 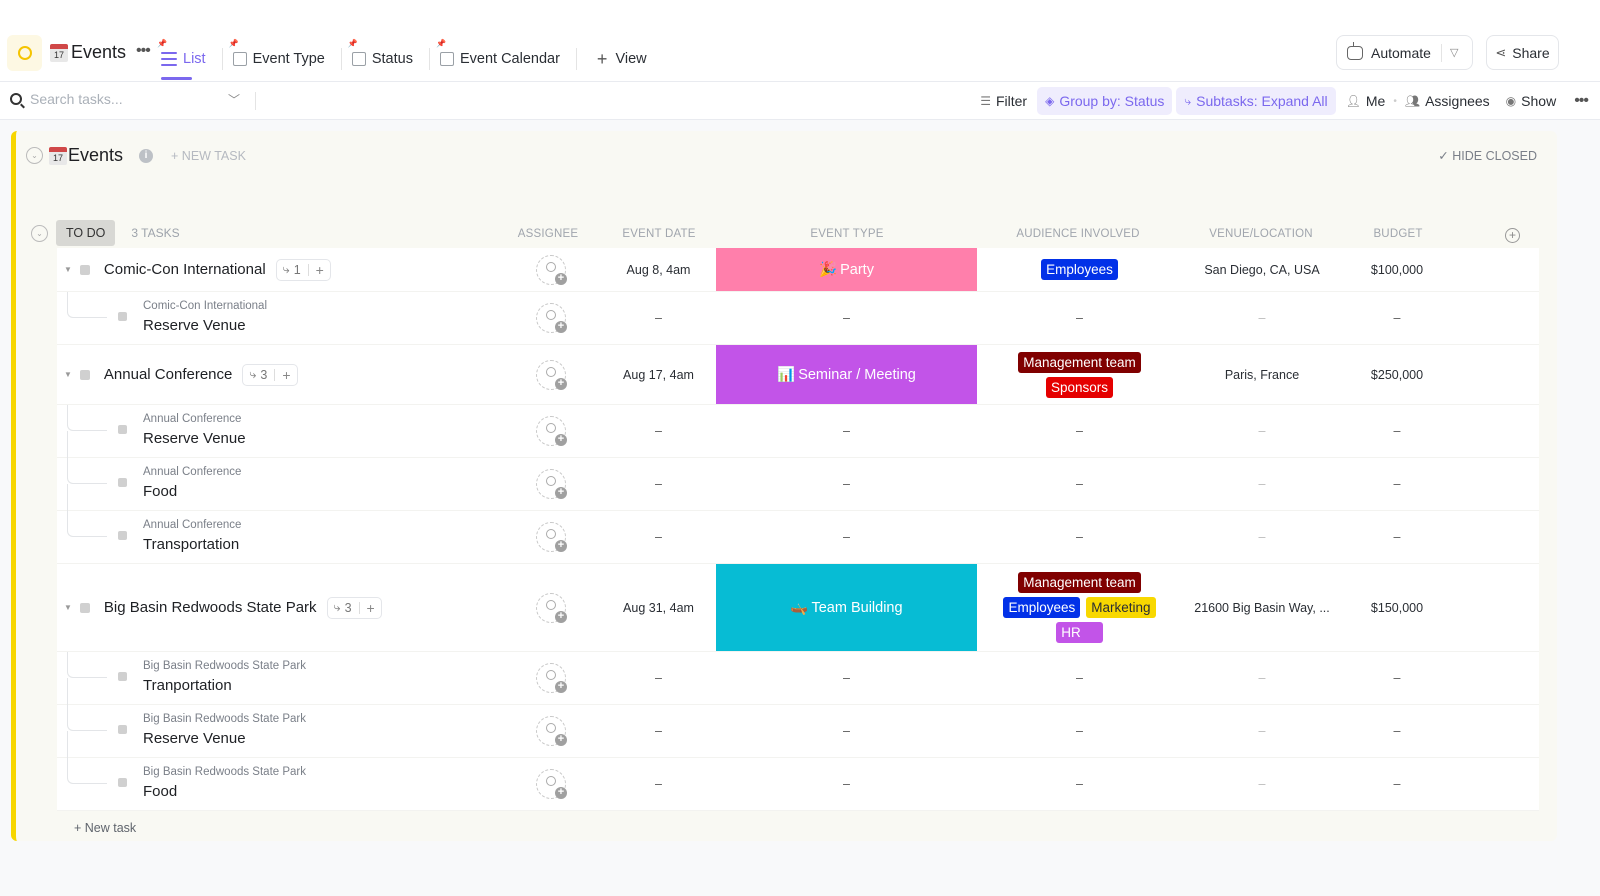 I want to click on column-header-budget: BUDGET, so click(x=1397, y=234).